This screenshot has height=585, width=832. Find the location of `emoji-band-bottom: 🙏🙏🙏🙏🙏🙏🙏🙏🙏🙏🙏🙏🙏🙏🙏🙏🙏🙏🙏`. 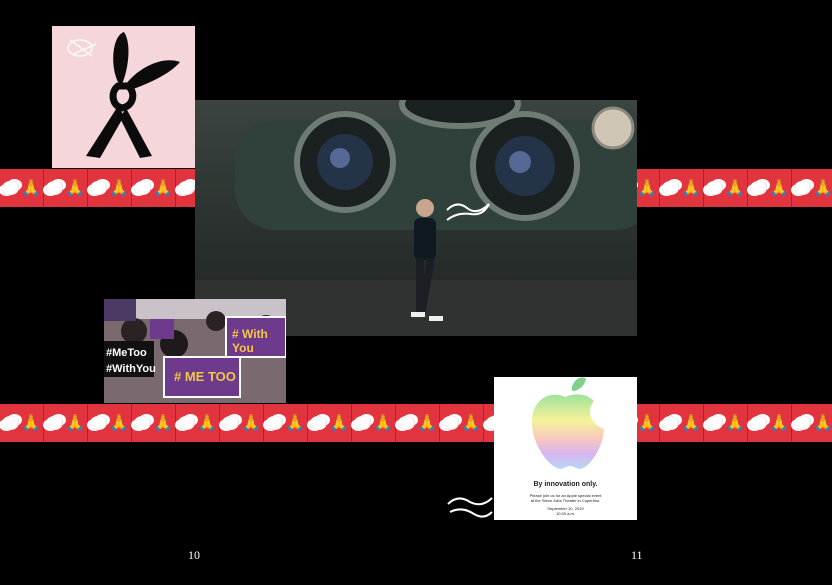

emoji-band-bottom: 🙏🙏🙏🙏🙏🙏🙏🙏🙏🙏🙏🙏🙏🙏🙏🙏🙏🙏🙏 is located at coordinates (416, 423).